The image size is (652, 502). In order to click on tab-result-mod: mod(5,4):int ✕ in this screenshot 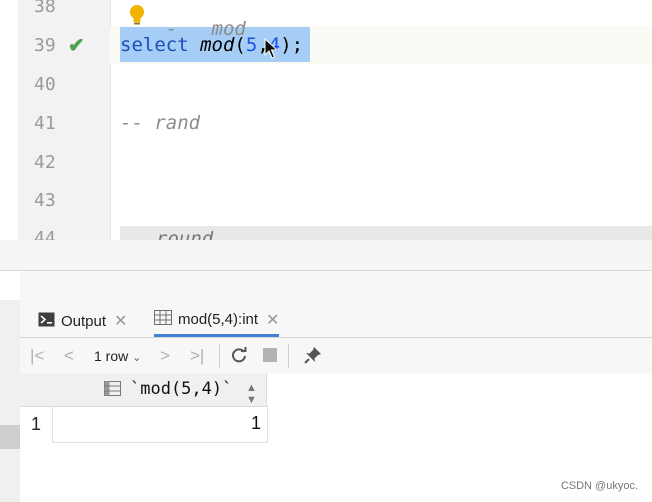, I will do `click(217, 321)`.